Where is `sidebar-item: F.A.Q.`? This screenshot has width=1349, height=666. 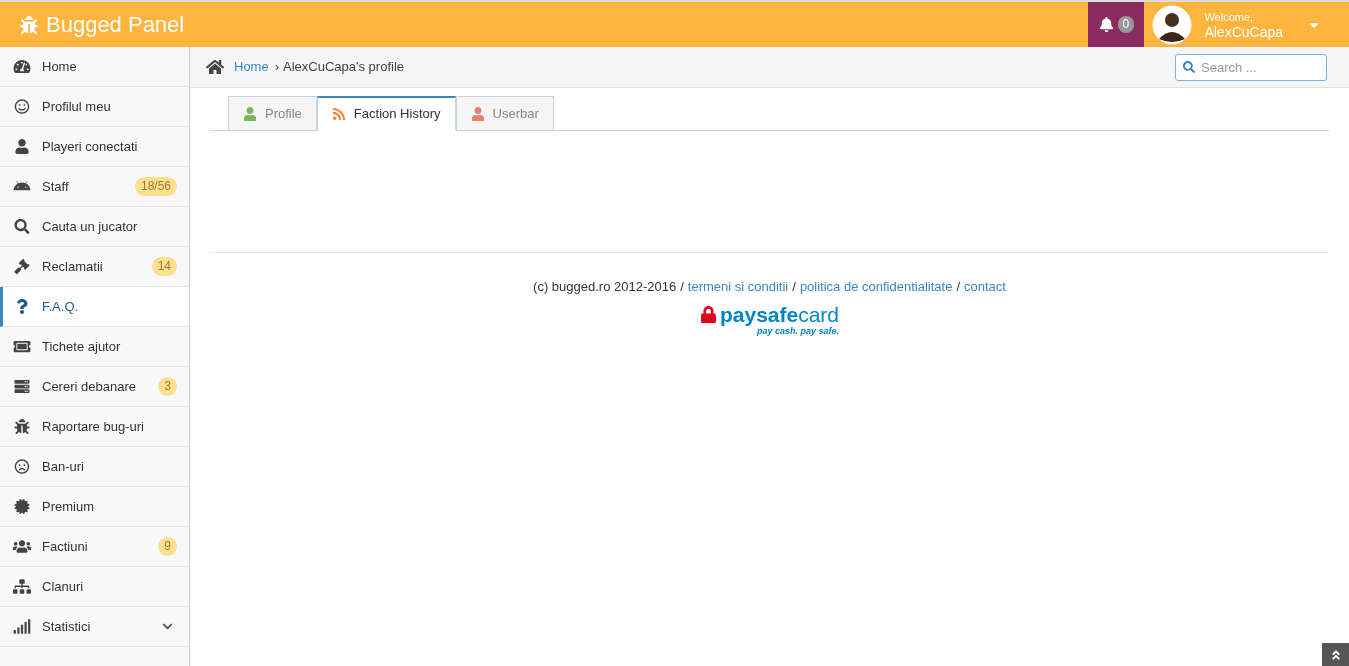
sidebar-item: F.A.Q. is located at coordinates (94, 307).